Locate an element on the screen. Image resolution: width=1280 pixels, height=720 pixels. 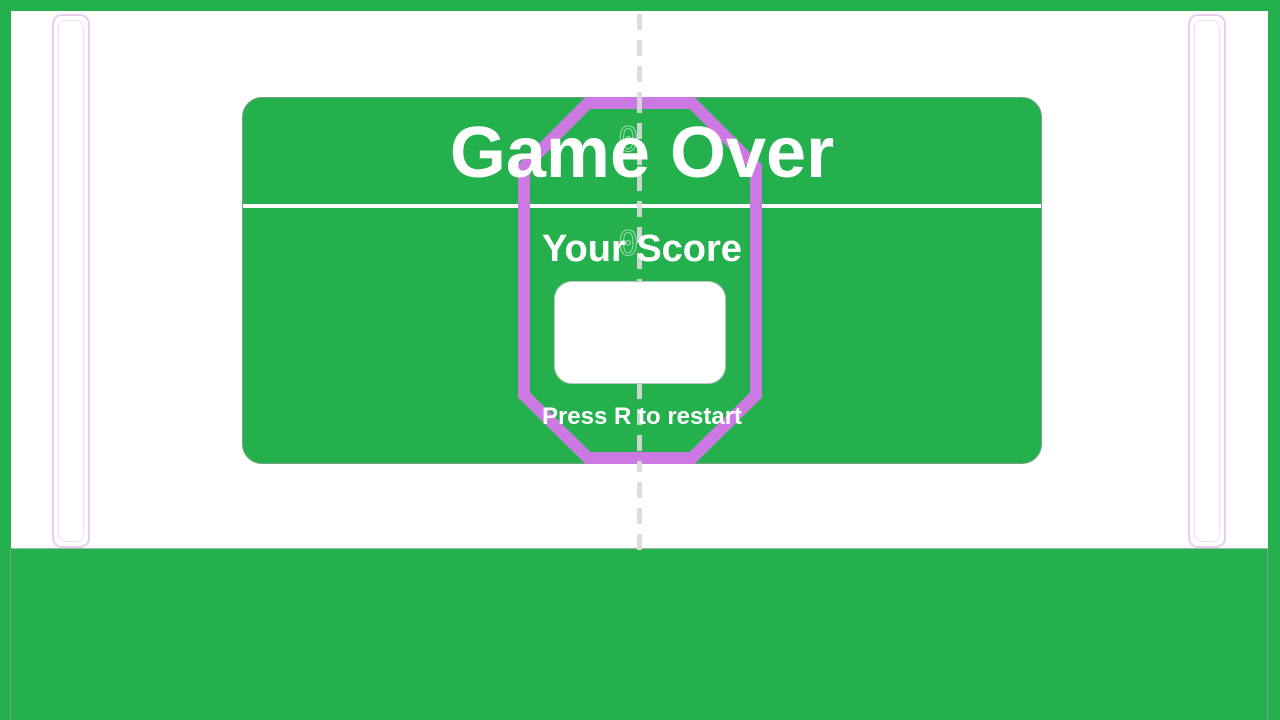
score-label: Your Score is located at coordinates (642, 249).